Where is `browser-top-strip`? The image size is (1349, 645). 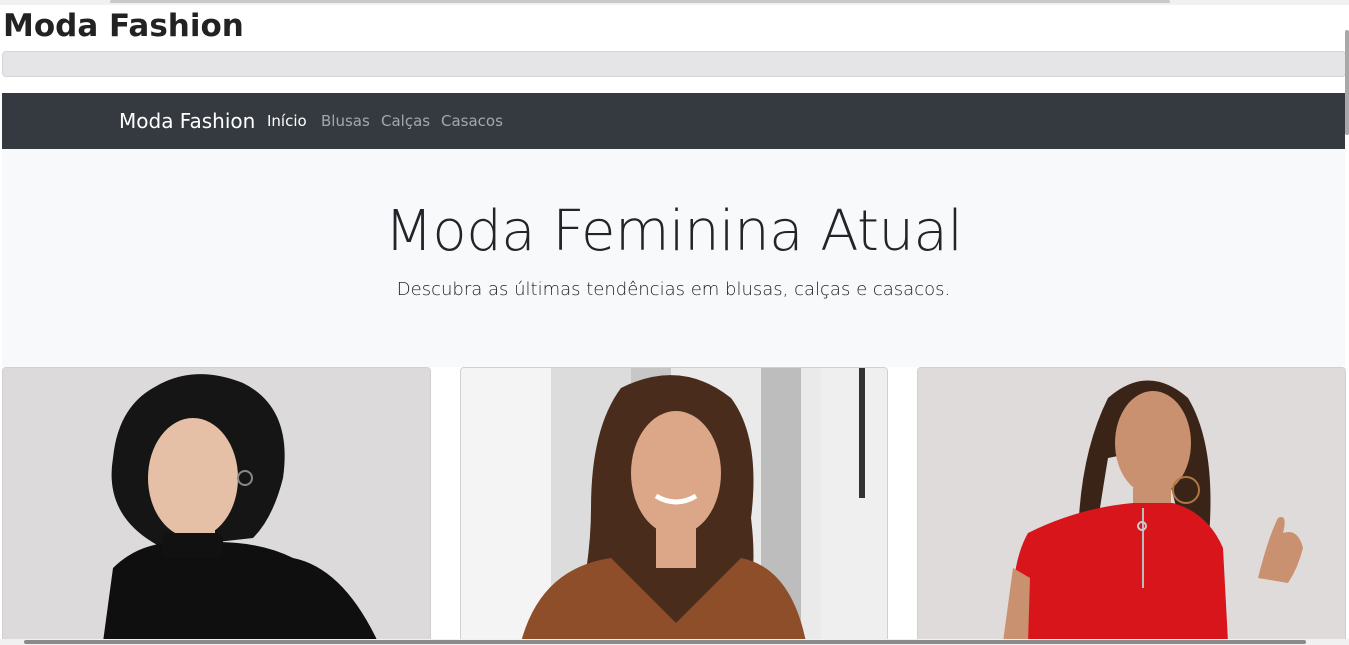 browser-top-strip is located at coordinates (674, 2).